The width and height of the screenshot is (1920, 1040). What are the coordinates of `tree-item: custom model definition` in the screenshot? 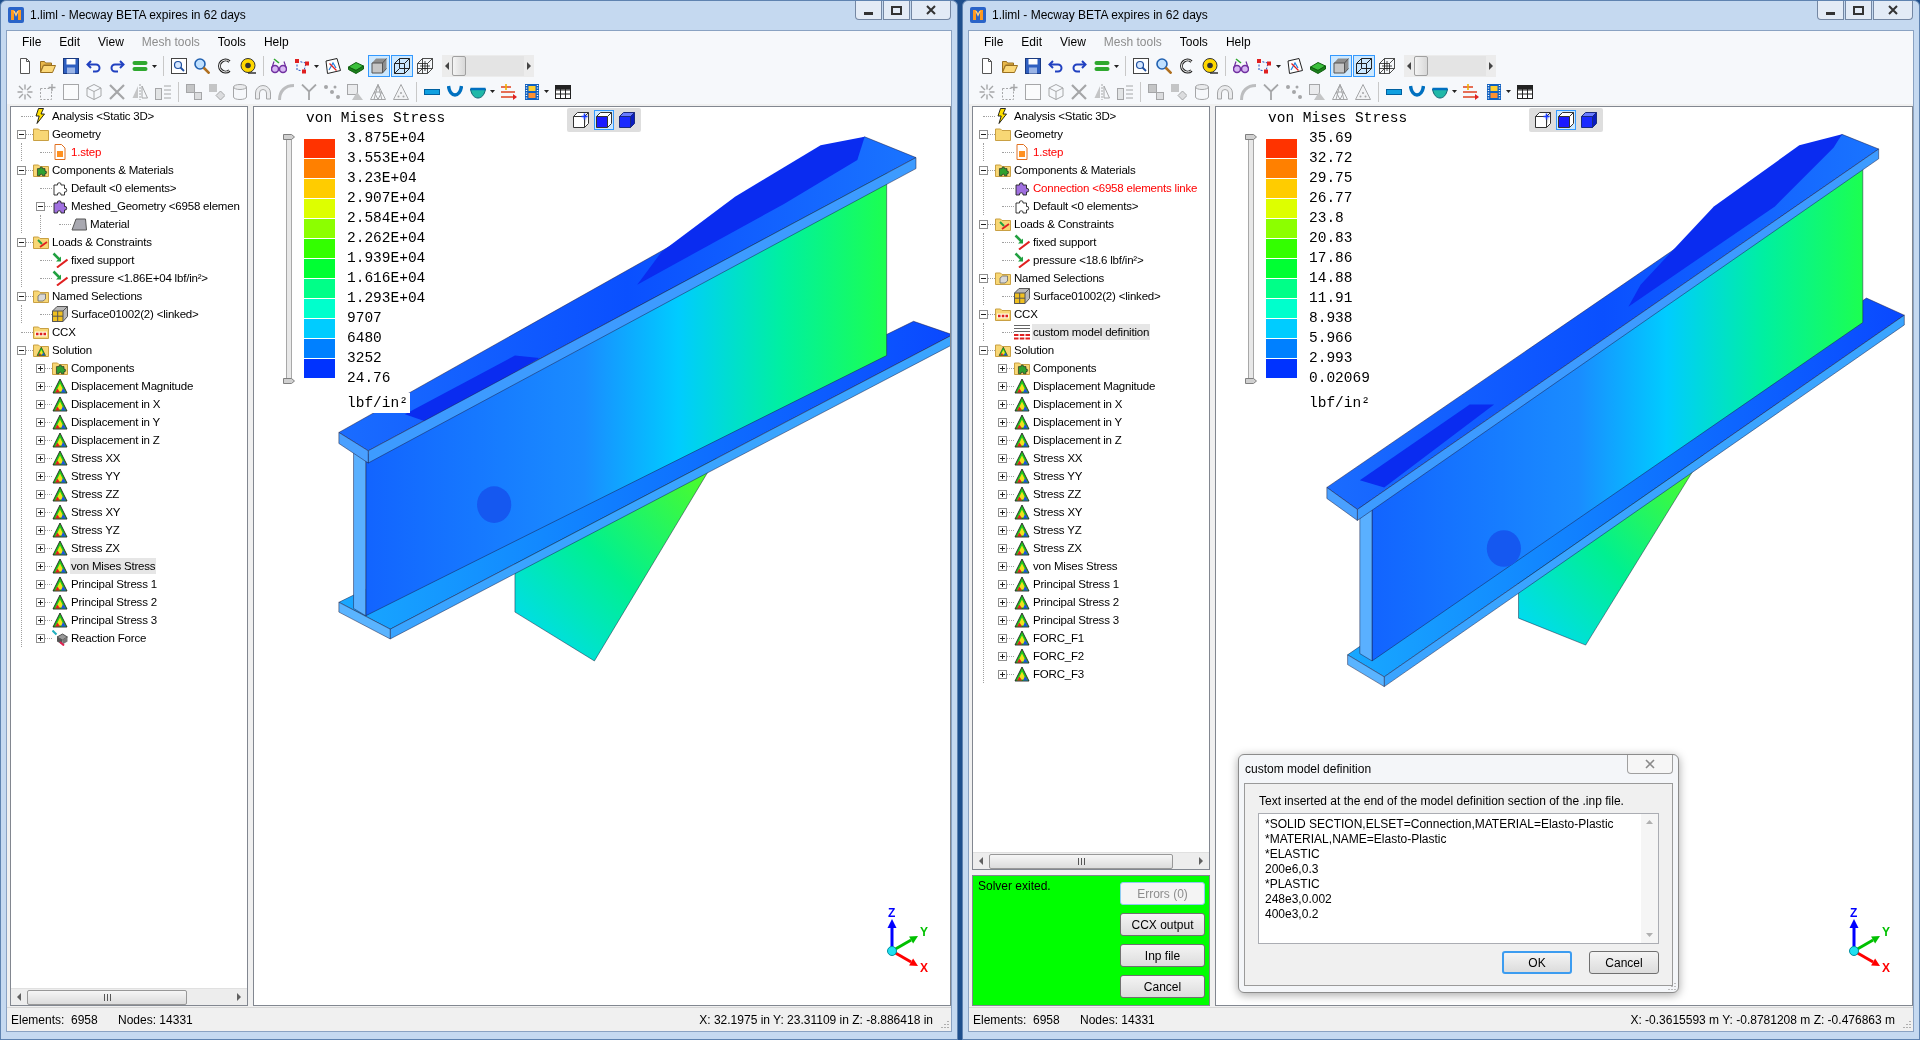 It's located at (1091, 332).